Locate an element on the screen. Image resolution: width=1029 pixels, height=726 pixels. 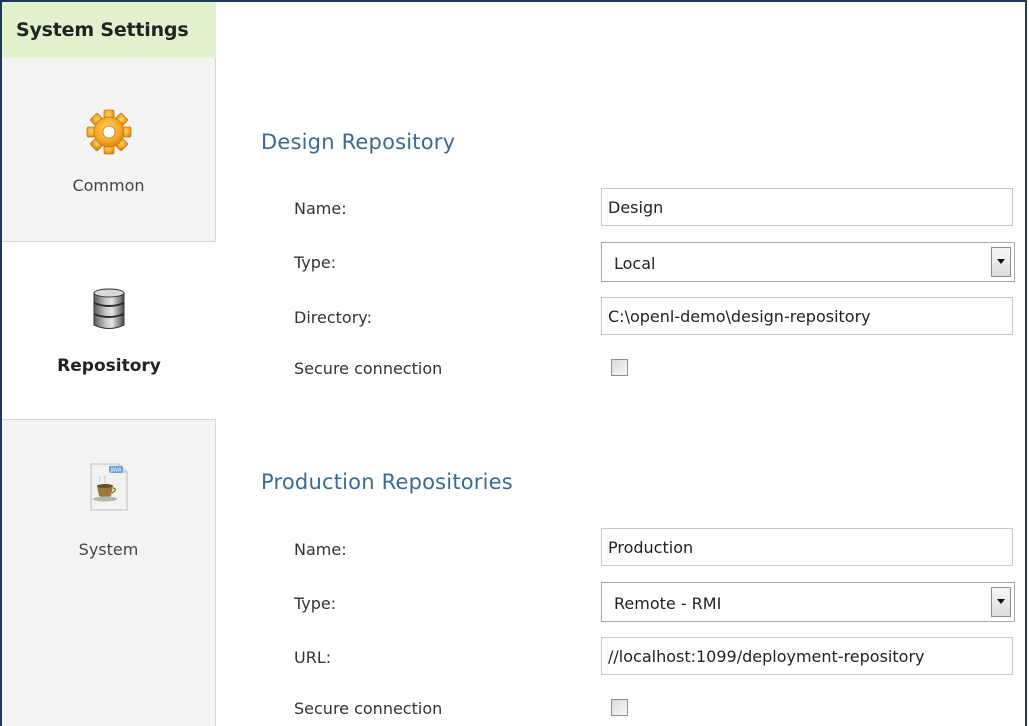
sidebar-item-label: Common is located at coordinates (108, 185).